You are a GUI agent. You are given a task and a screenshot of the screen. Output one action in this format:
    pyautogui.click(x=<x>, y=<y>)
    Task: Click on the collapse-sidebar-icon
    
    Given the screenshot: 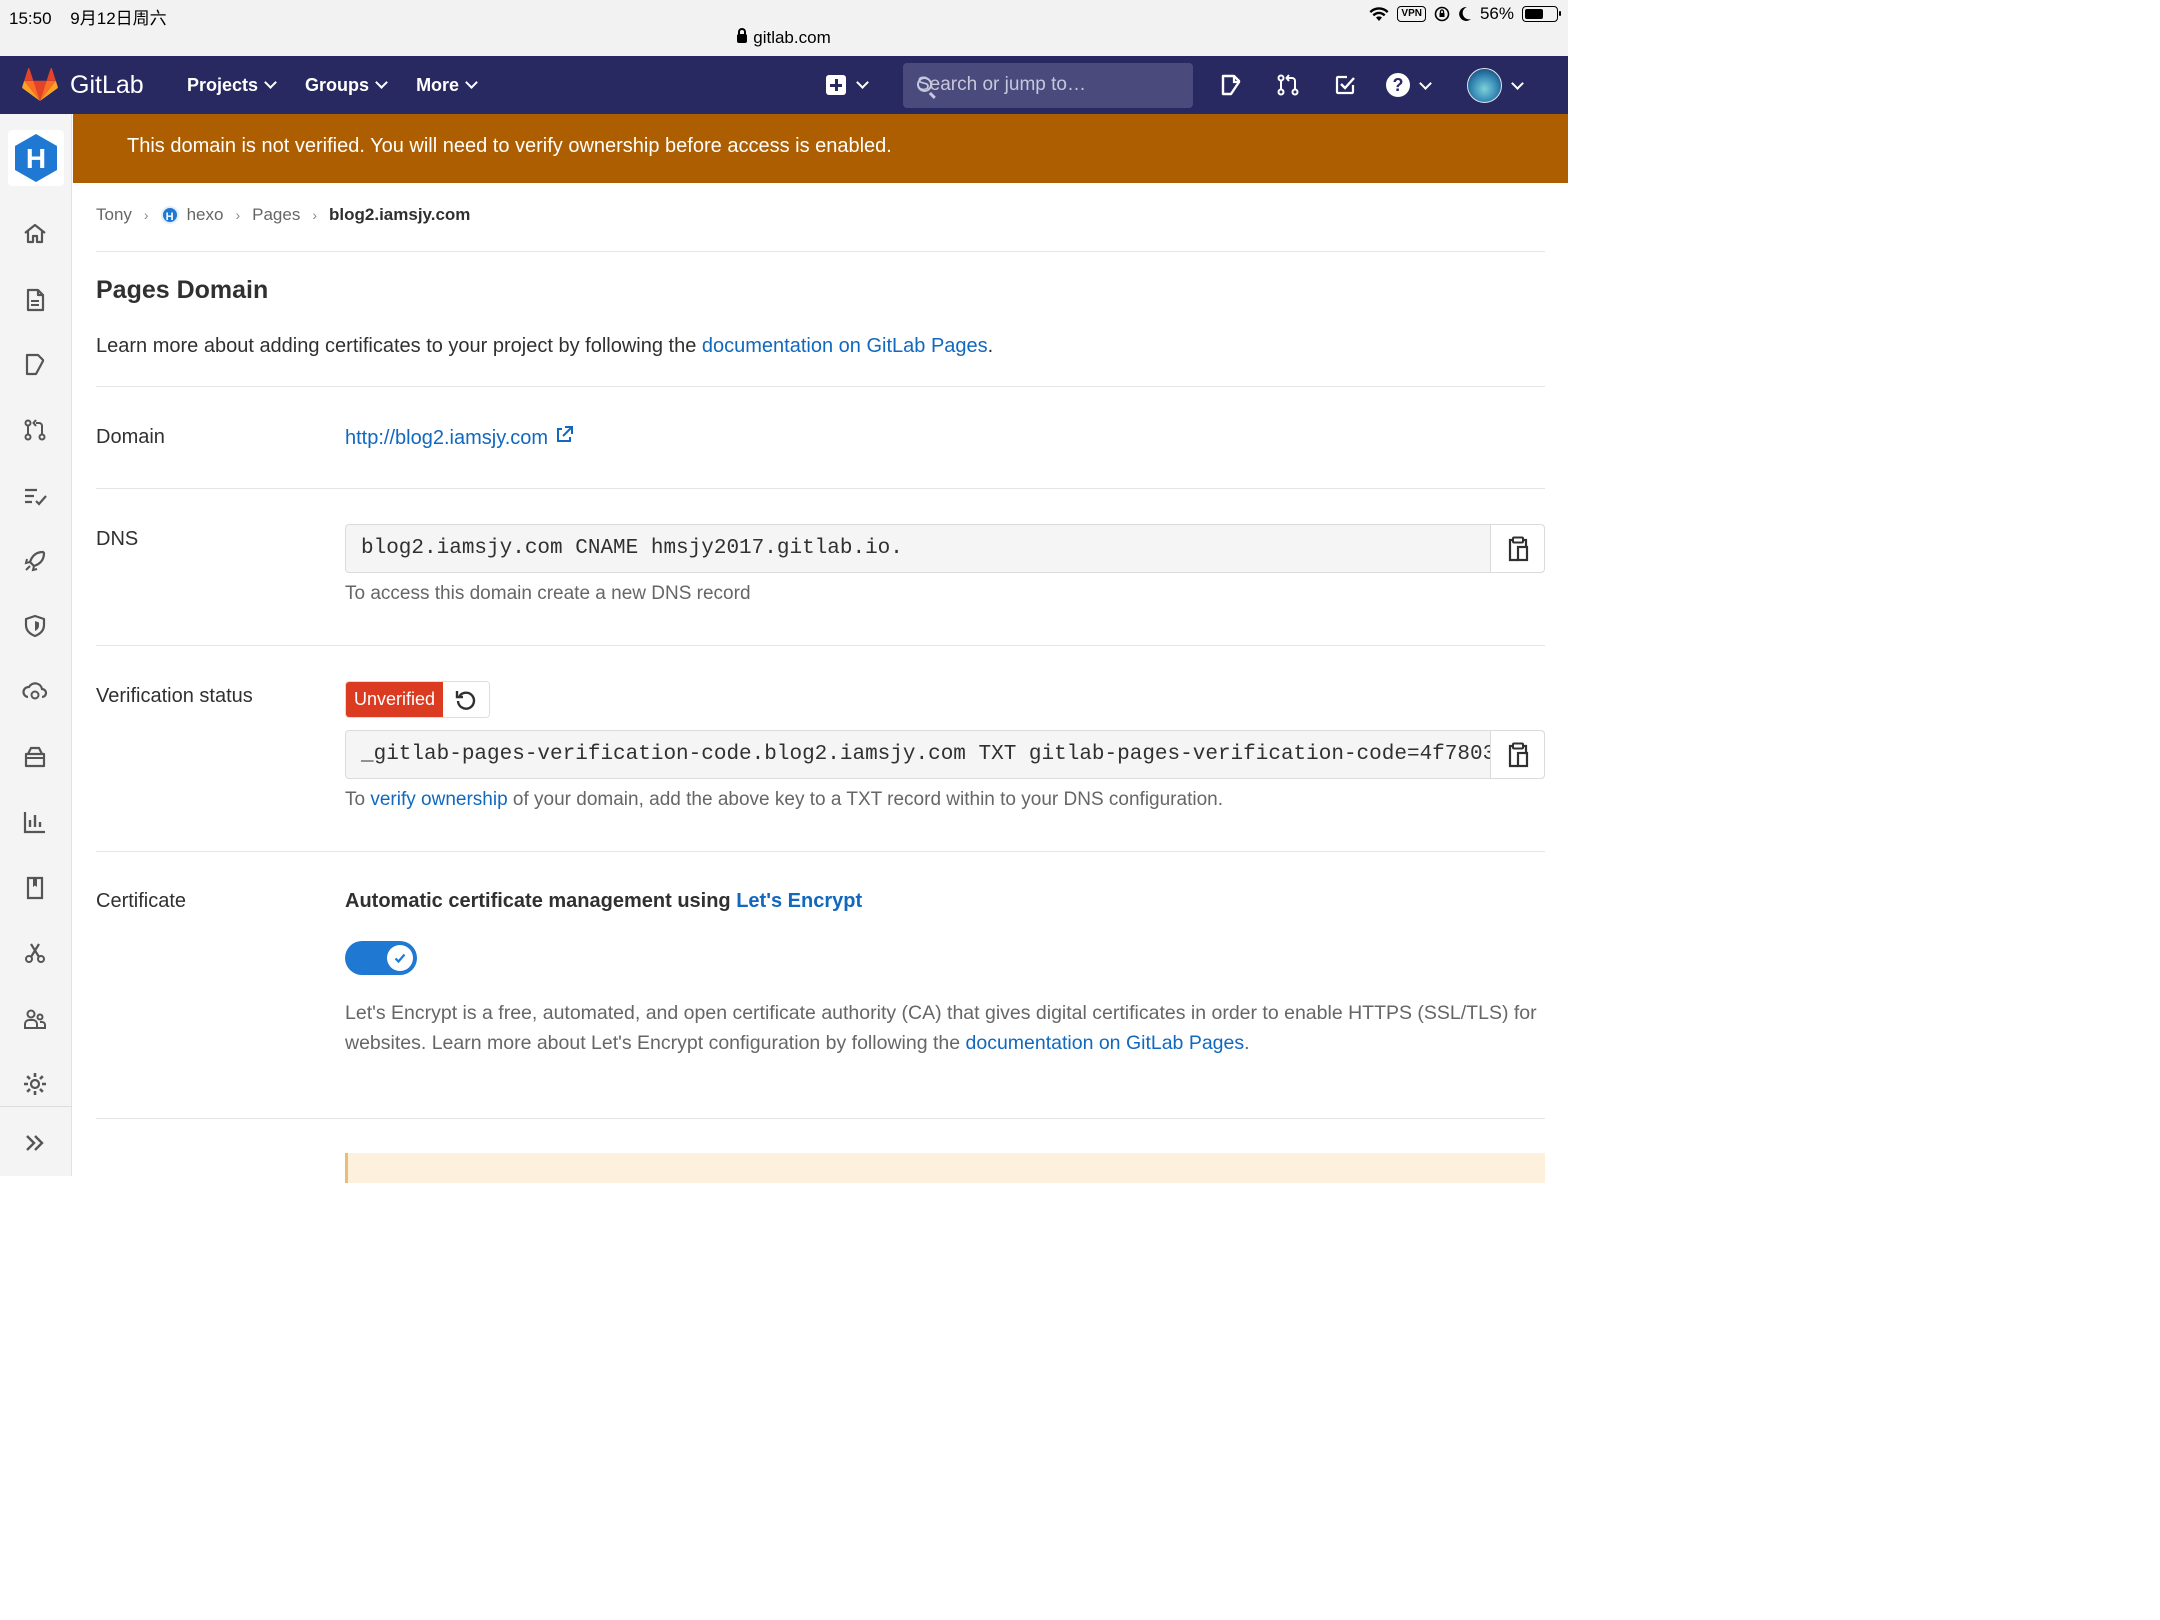 What is the action you would take?
    pyautogui.click(x=35, y=1143)
    